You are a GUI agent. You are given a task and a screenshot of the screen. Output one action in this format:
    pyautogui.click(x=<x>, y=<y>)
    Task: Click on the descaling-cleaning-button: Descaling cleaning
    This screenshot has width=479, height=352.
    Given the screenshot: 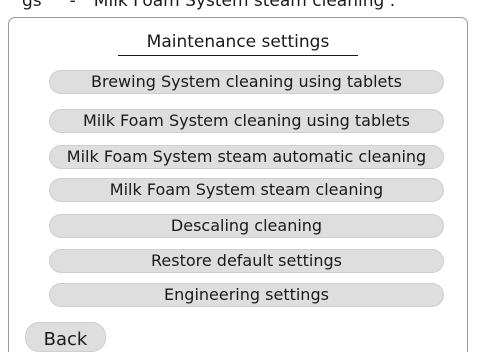 What is the action you would take?
    pyautogui.click(x=246, y=226)
    